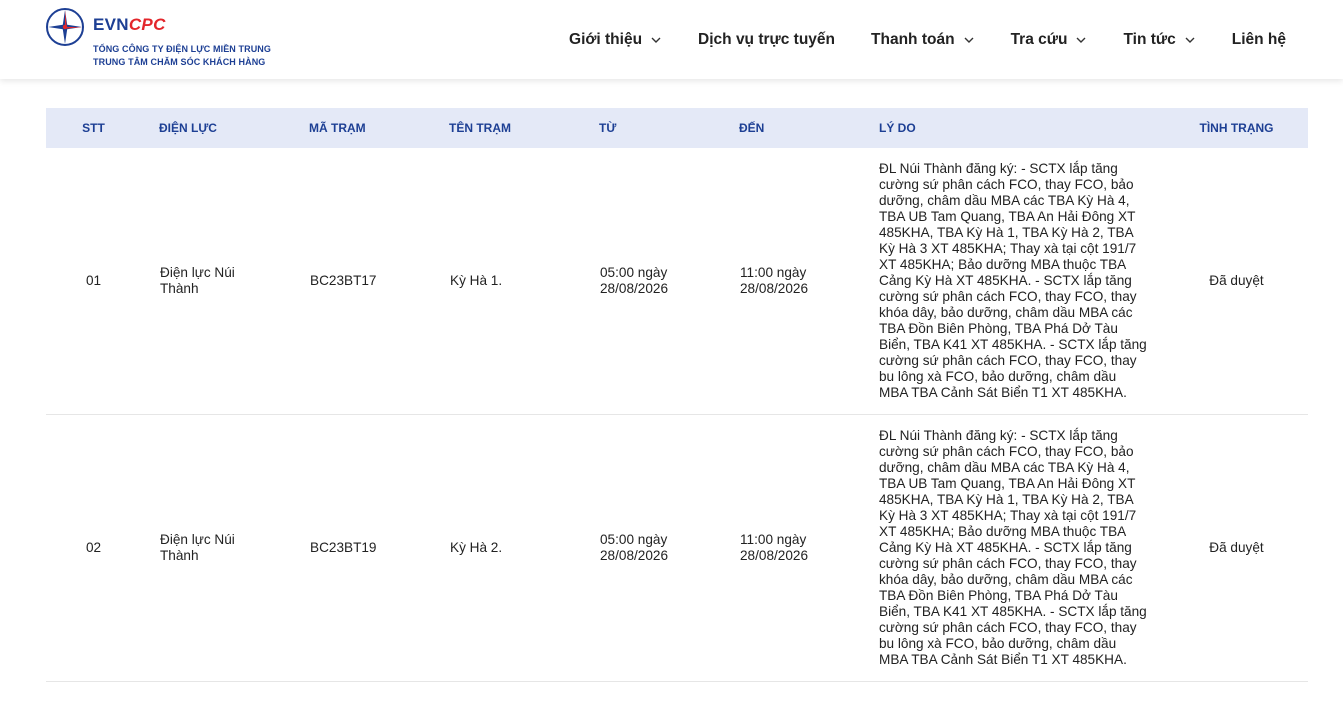  Describe the element at coordinates (179, 62) in the screenshot. I see `brand-line-2: TRUNG TÂM CHĂM SÓC KHÁCH HÀNG` at that location.